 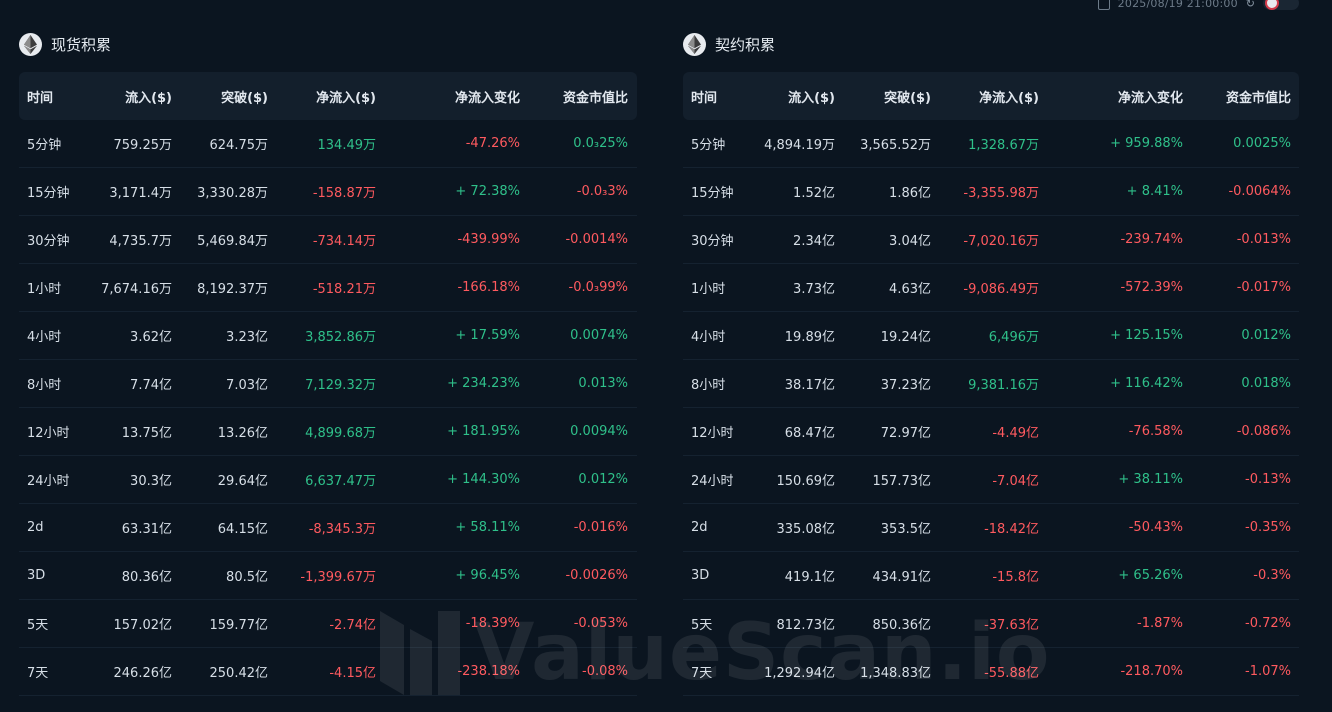 What do you see at coordinates (48, 241) in the screenshot?
I see `table-cell: 30分钟` at bounding box center [48, 241].